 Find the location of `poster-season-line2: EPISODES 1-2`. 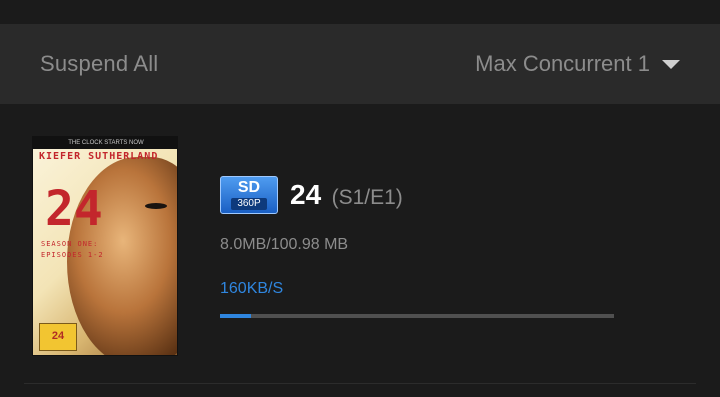

poster-season-line2: EPISODES 1-2 is located at coordinates (72, 255).